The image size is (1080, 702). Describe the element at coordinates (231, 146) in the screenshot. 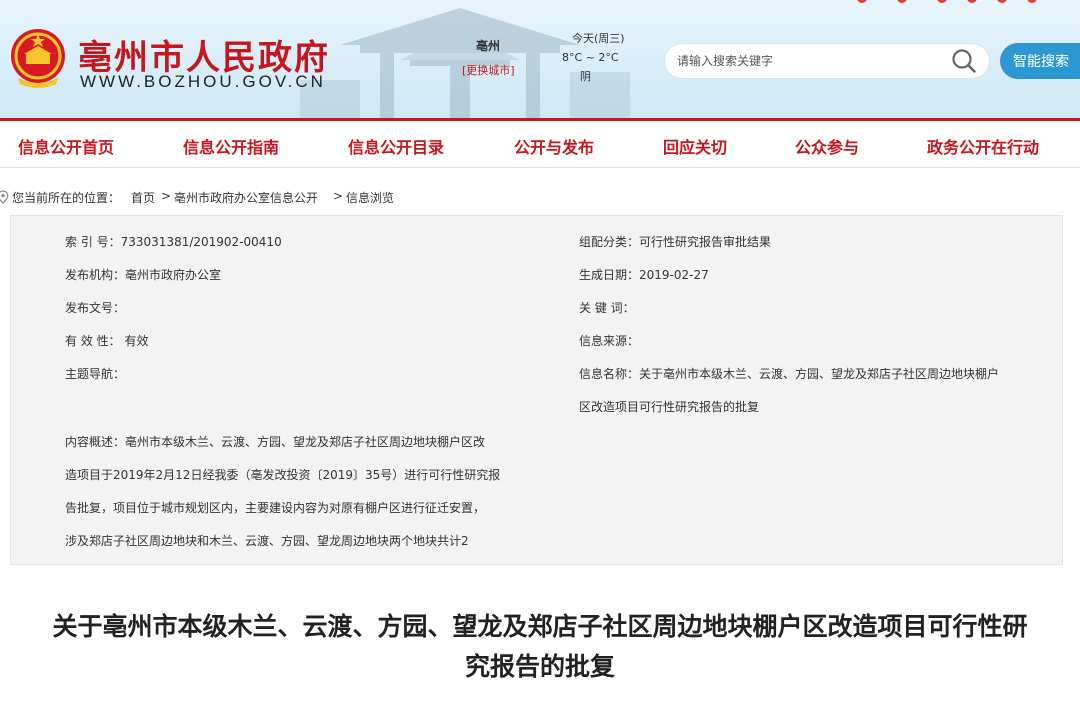

I see `nav-item-guide: 信息公开指南` at that location.